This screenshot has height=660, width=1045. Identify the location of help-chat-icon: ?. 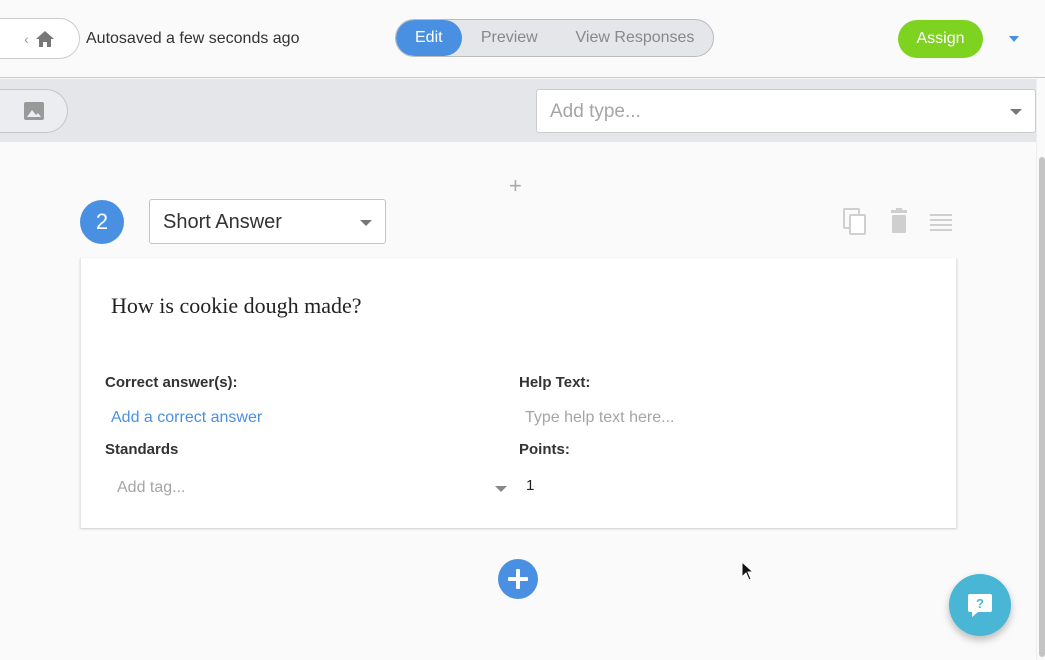
(980, 605).